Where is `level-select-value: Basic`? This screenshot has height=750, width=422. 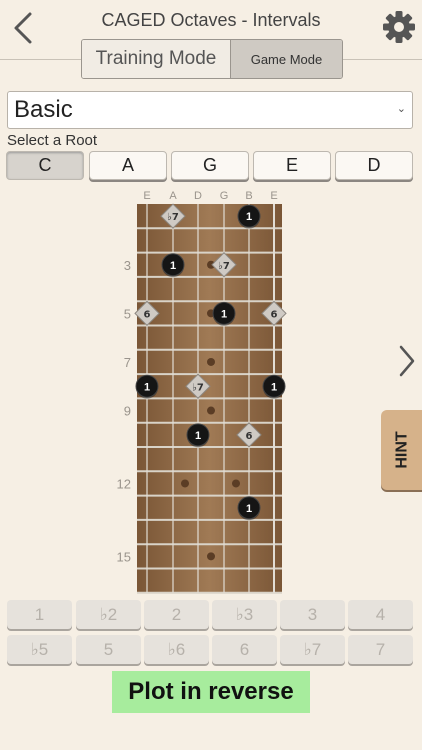 level-select-value: Basic is located at coordinates (43, 109).